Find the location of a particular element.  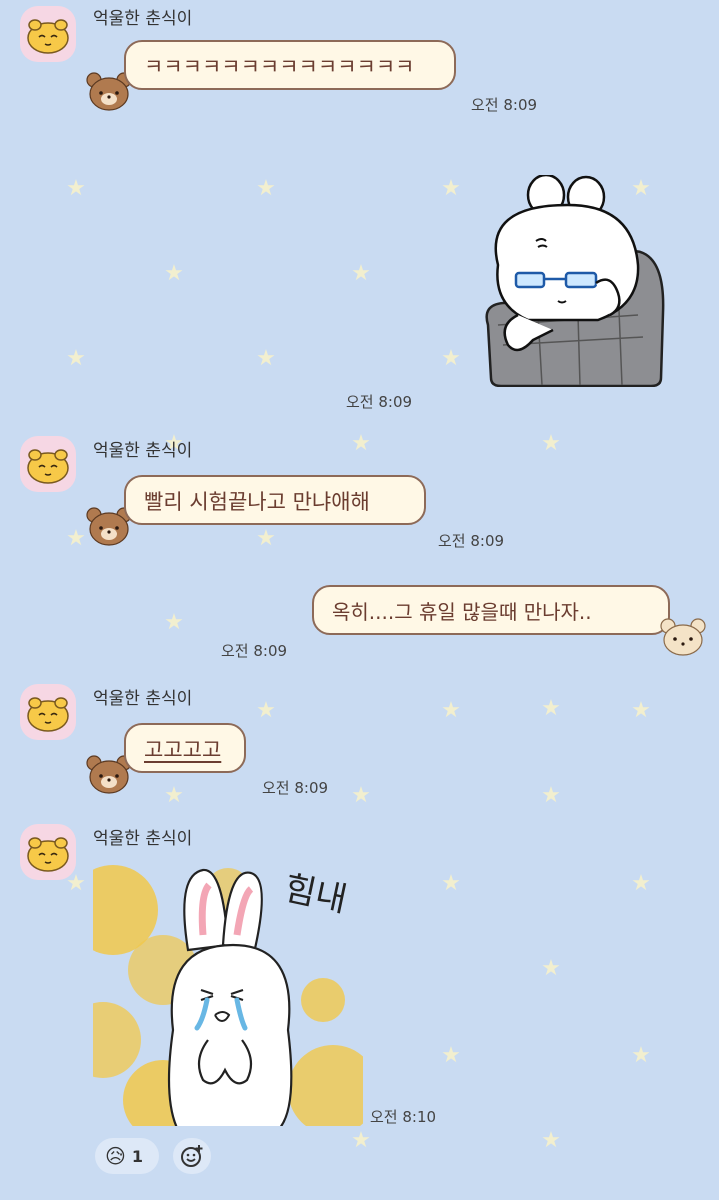

crying-rabbit-illustration: 힘내 is located at coordinates (228, 993).